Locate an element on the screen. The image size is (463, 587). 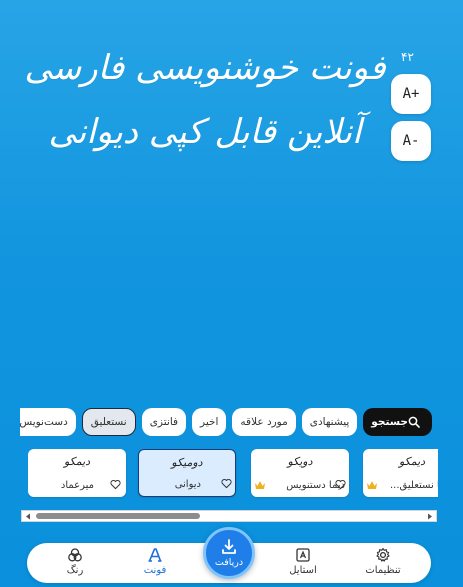
font-card-name: میرعماد is located at coordinates (77, 485).